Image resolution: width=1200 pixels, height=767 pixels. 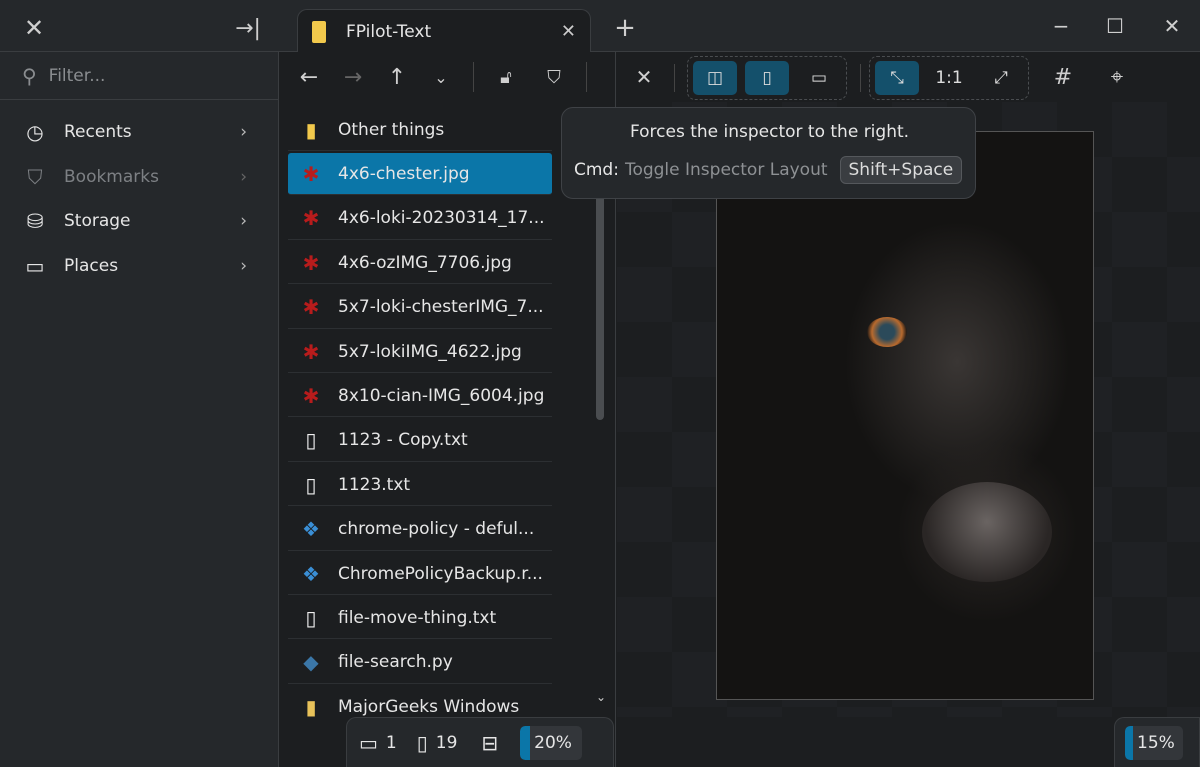 I want to click on tab-fpilot-text: FPilot-Text ✕, so click(x=444, y=31).